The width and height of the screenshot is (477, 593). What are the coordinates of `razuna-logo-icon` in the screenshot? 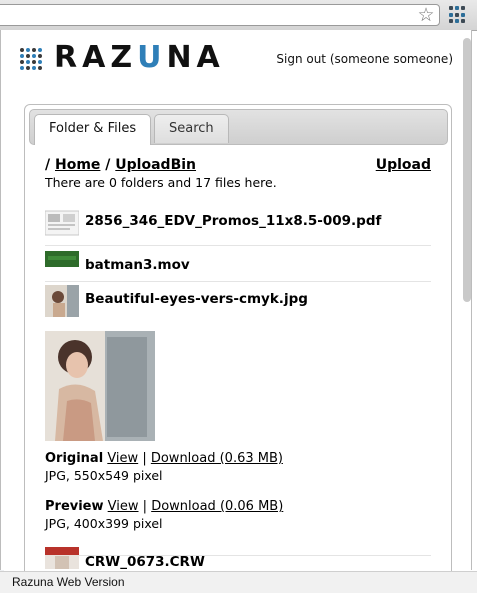 It's located at (31, 59).